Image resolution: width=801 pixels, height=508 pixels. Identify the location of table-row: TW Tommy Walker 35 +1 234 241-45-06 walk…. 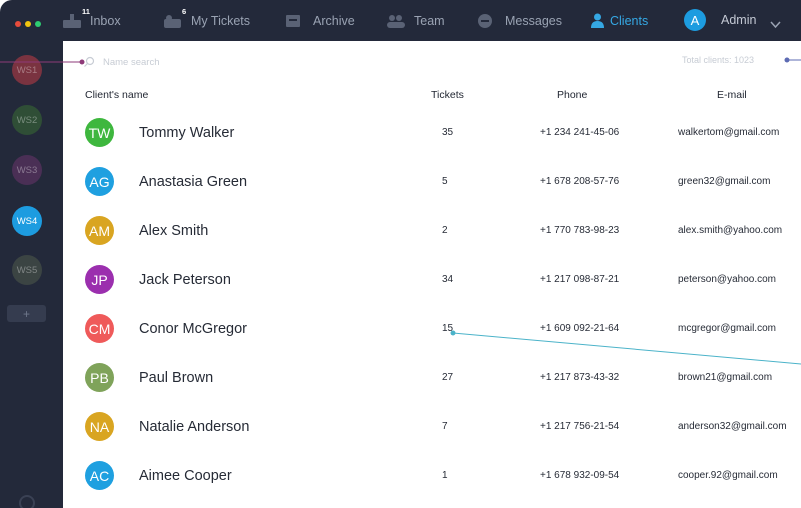
(400, 142).